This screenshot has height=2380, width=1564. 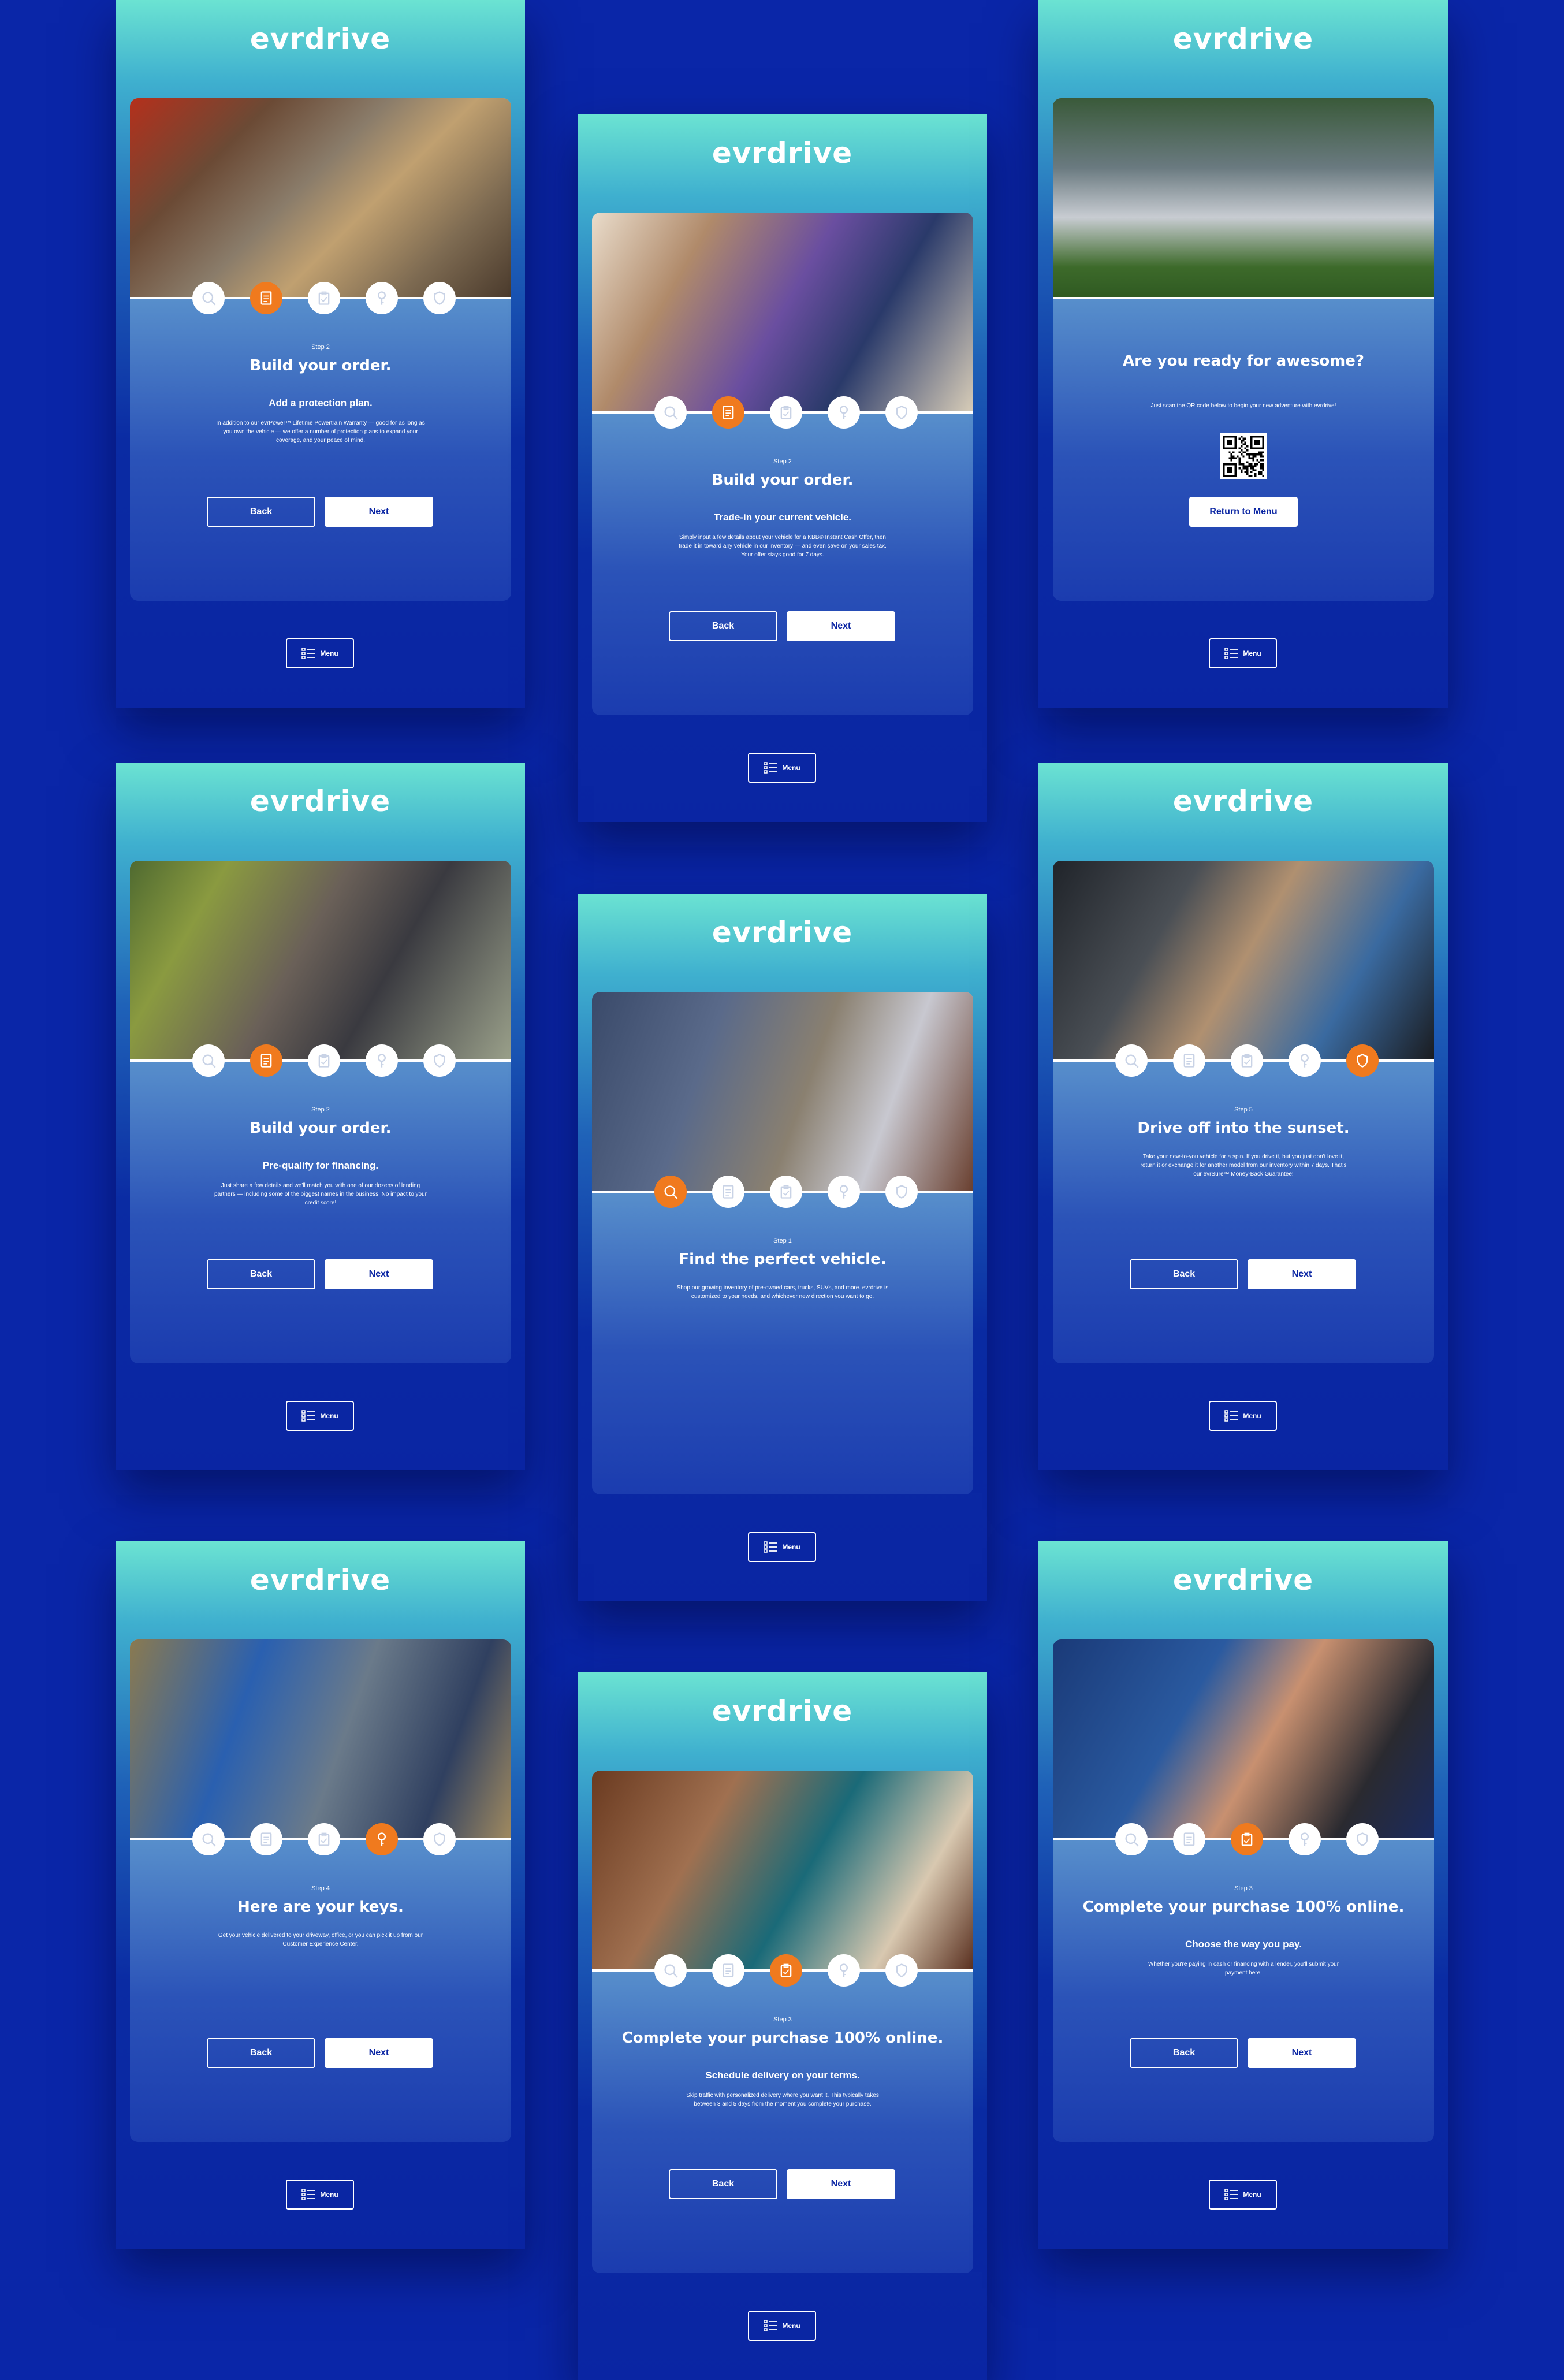 What do you see at coordinates (1243, 456) in the screenshot?
I see `qr-code` at bounding box center [1243, 456].